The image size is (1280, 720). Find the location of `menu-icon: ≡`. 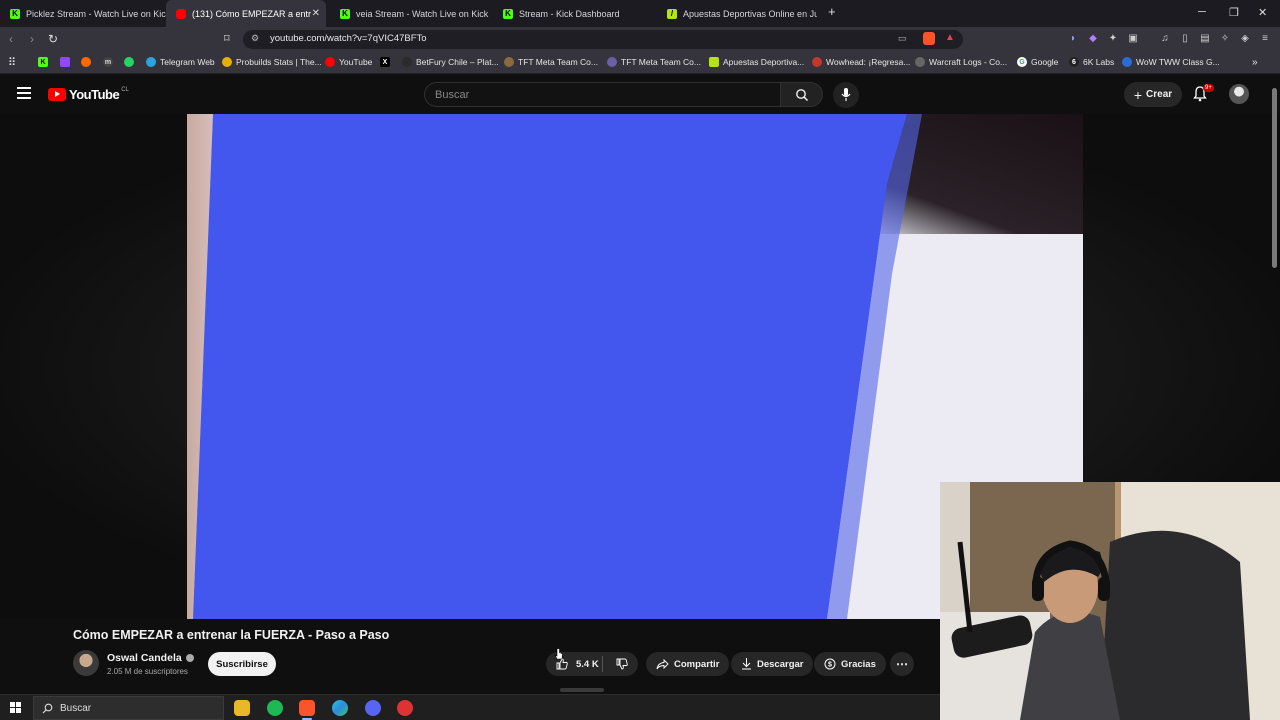

menu-icon: ≡ is located at coordinates (1265, 39).